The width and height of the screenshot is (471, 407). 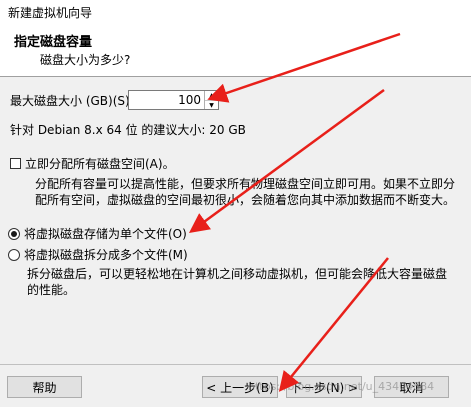 I want to click on title-bar: 新建虚拟机向导, so click(x=235, y=11).